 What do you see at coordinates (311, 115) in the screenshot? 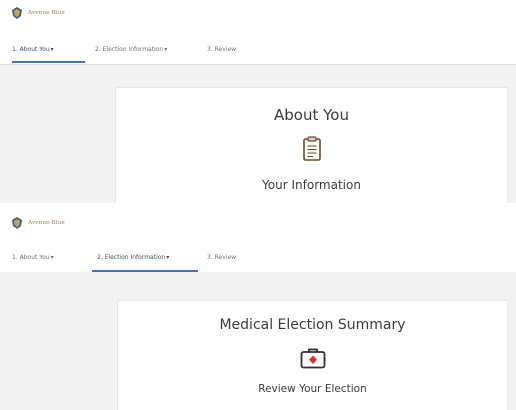
I see `card-title: About You` at bounding box center [311, 115].